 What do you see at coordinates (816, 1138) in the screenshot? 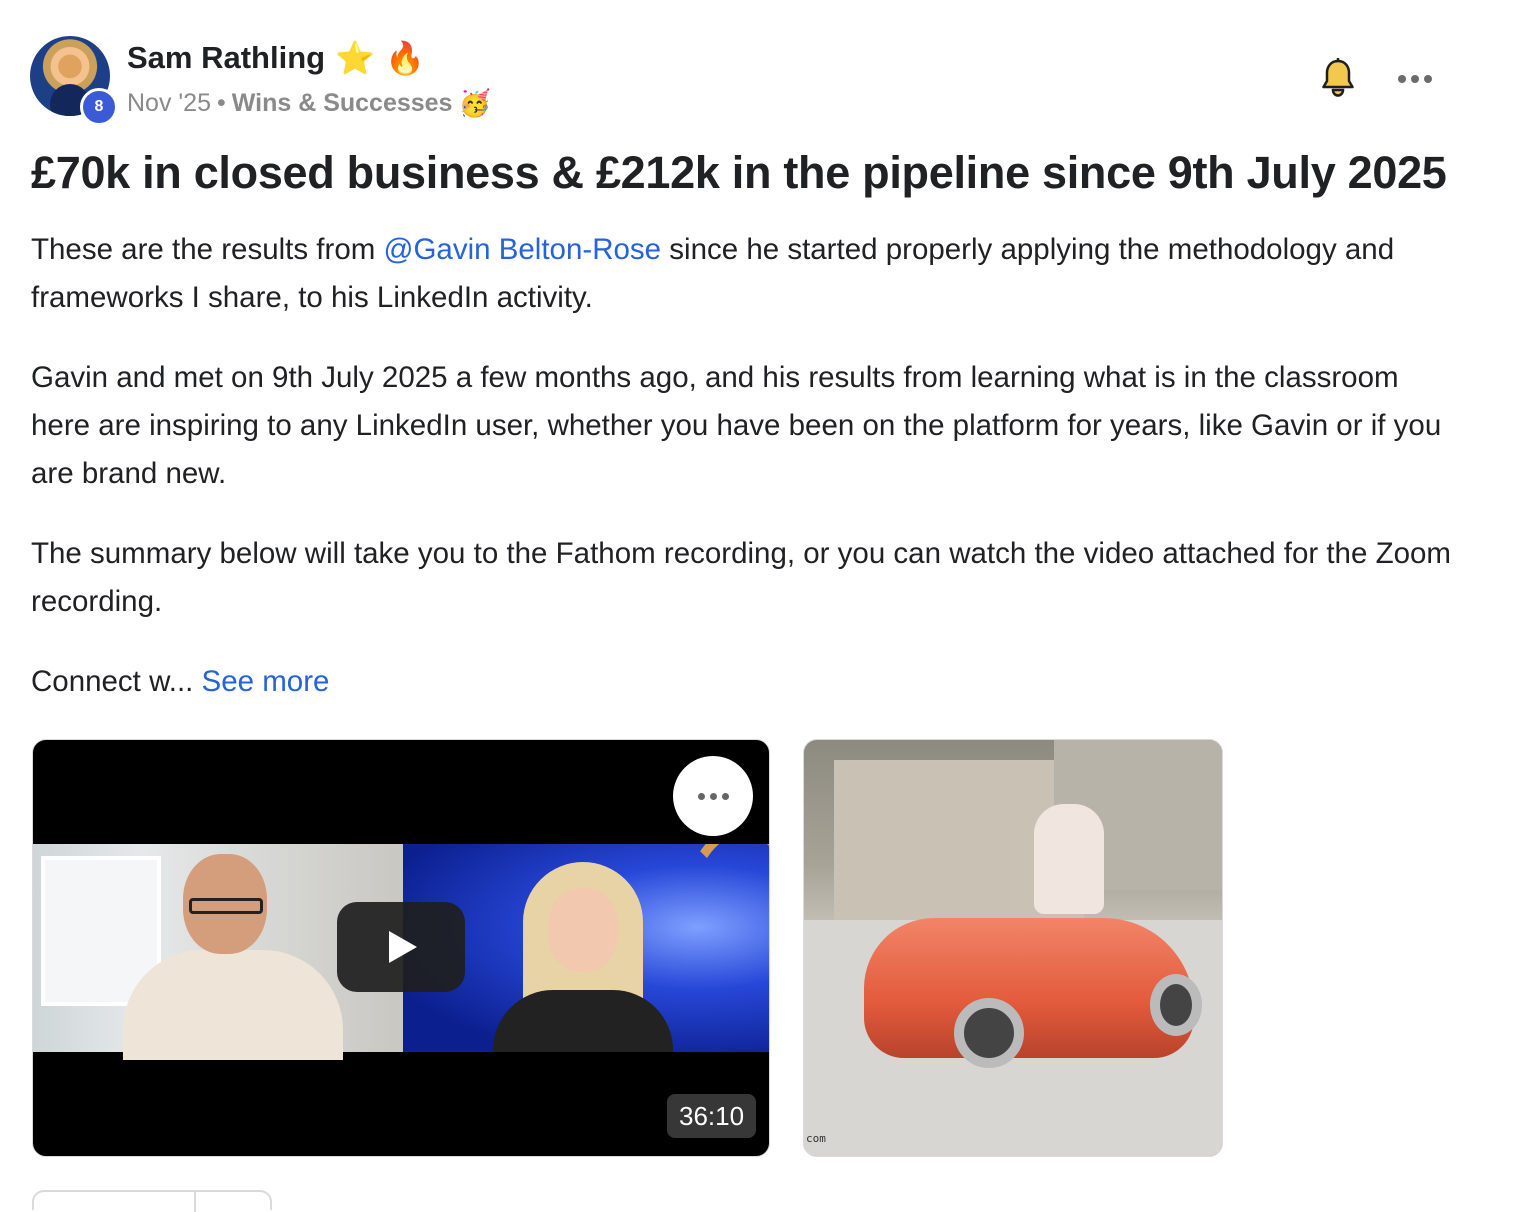
I see `gif-watermark: com` at bounding box center [816, 1138].